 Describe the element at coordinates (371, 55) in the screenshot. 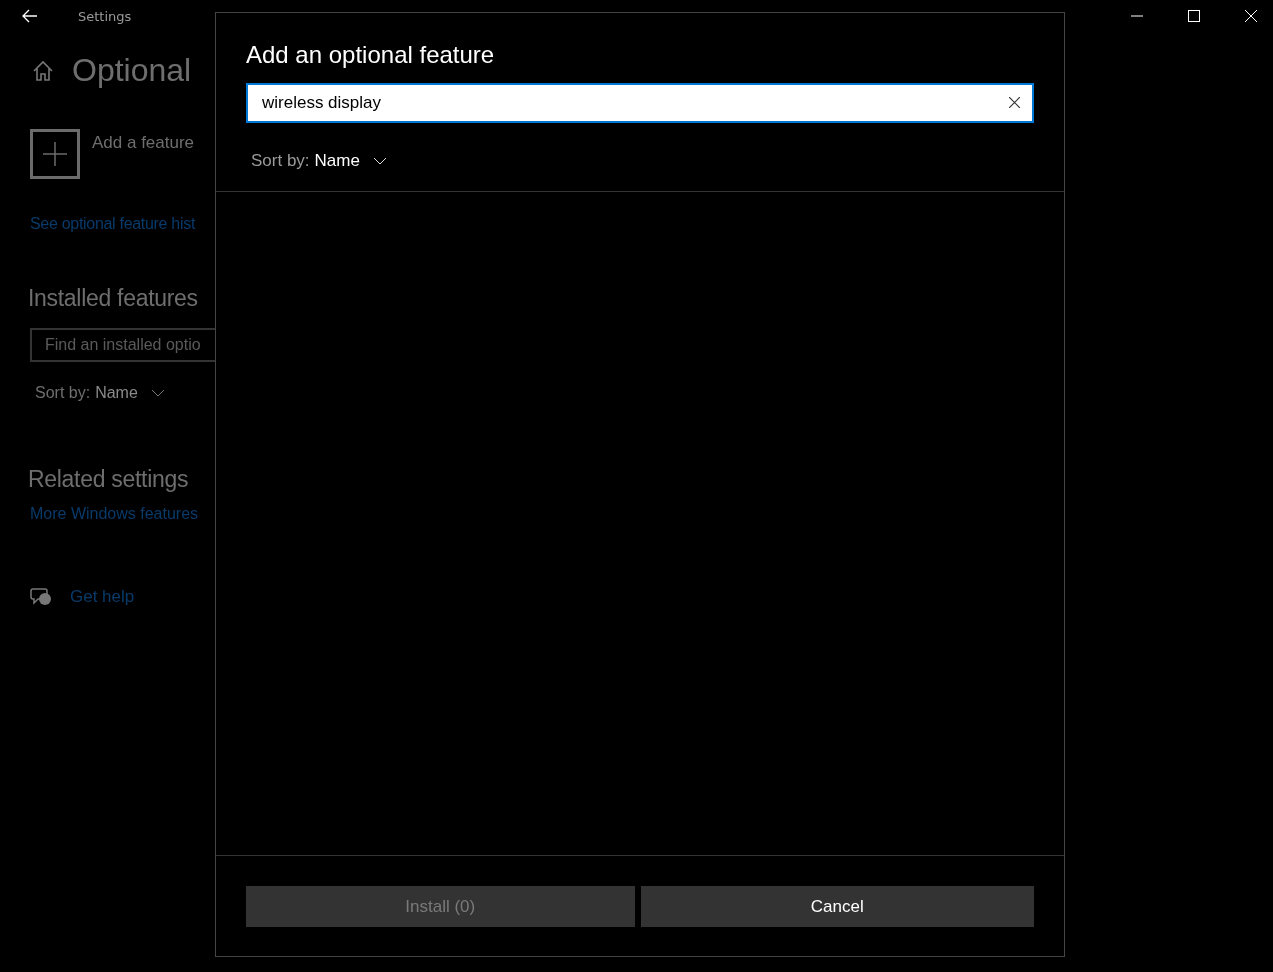

I see `dialog-title: Add an optional feature` at that location.